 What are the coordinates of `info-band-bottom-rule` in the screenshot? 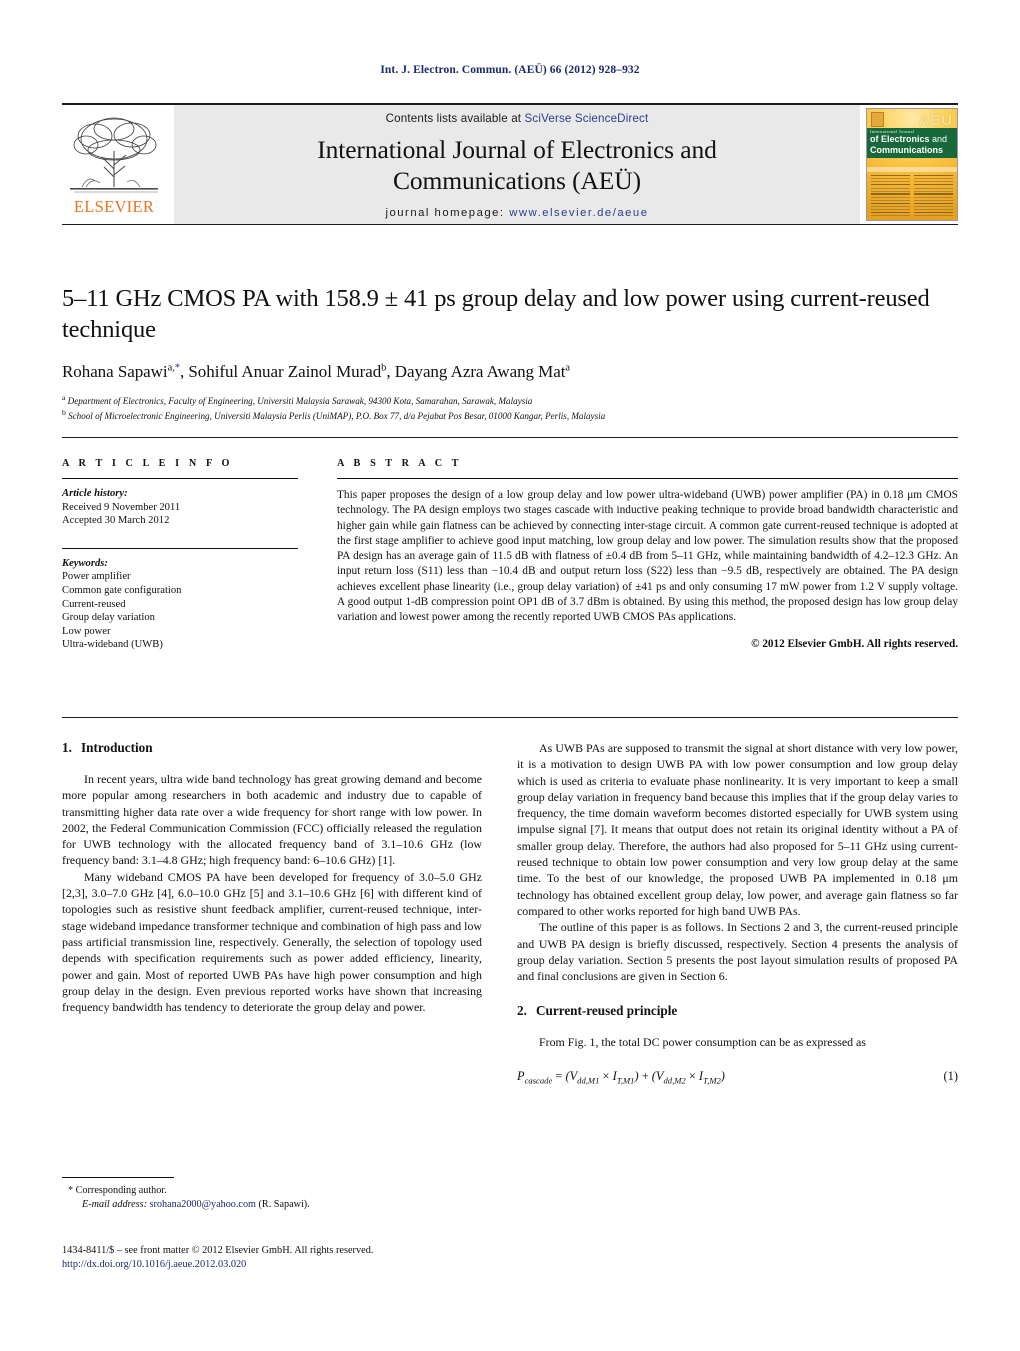 It's located at (510, 717).